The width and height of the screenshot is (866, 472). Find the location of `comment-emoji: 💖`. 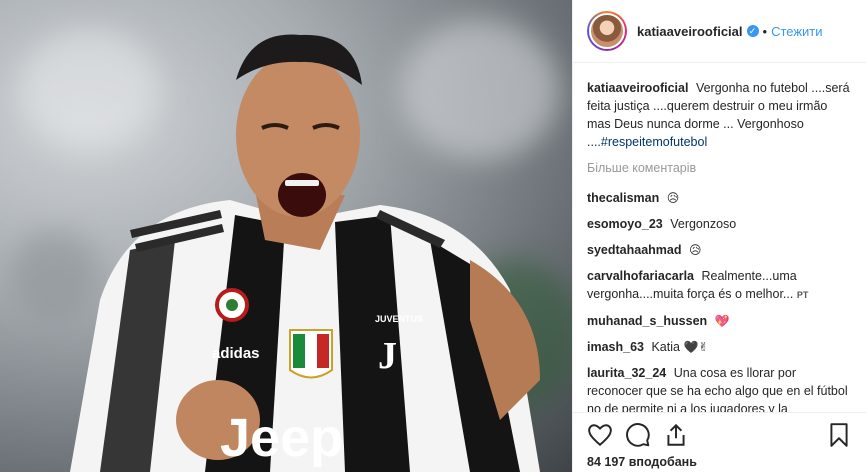

comment-emoji: 💖 is located at coordinates (722, 321).